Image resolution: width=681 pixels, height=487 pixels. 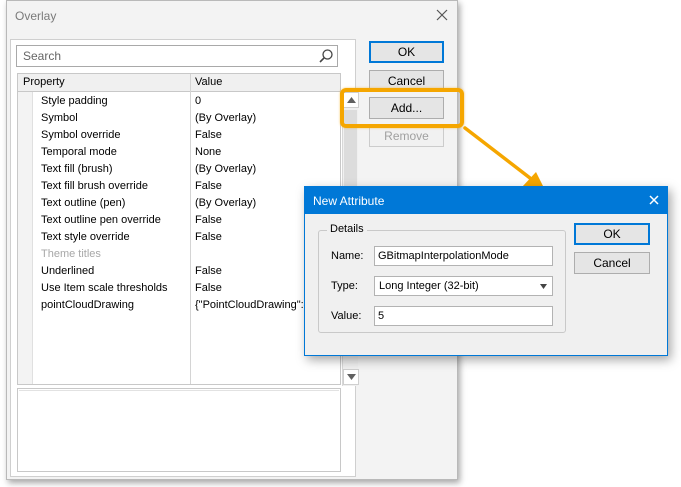 What do you see at coordinates (179, 83) in the screenshot?
I see `grid-header: Property Value` at bounding box center [179, 83].